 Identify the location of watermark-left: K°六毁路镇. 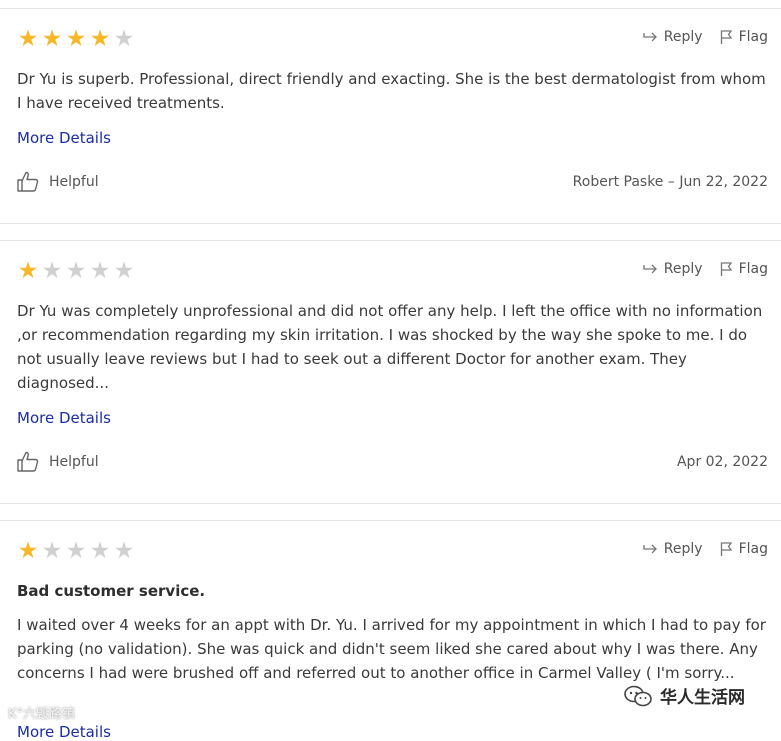
(42, 714).